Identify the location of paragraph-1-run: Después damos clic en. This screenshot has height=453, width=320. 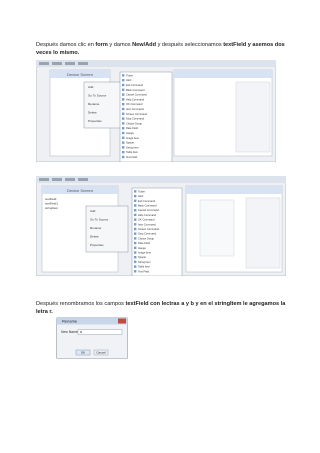
(66, 45).